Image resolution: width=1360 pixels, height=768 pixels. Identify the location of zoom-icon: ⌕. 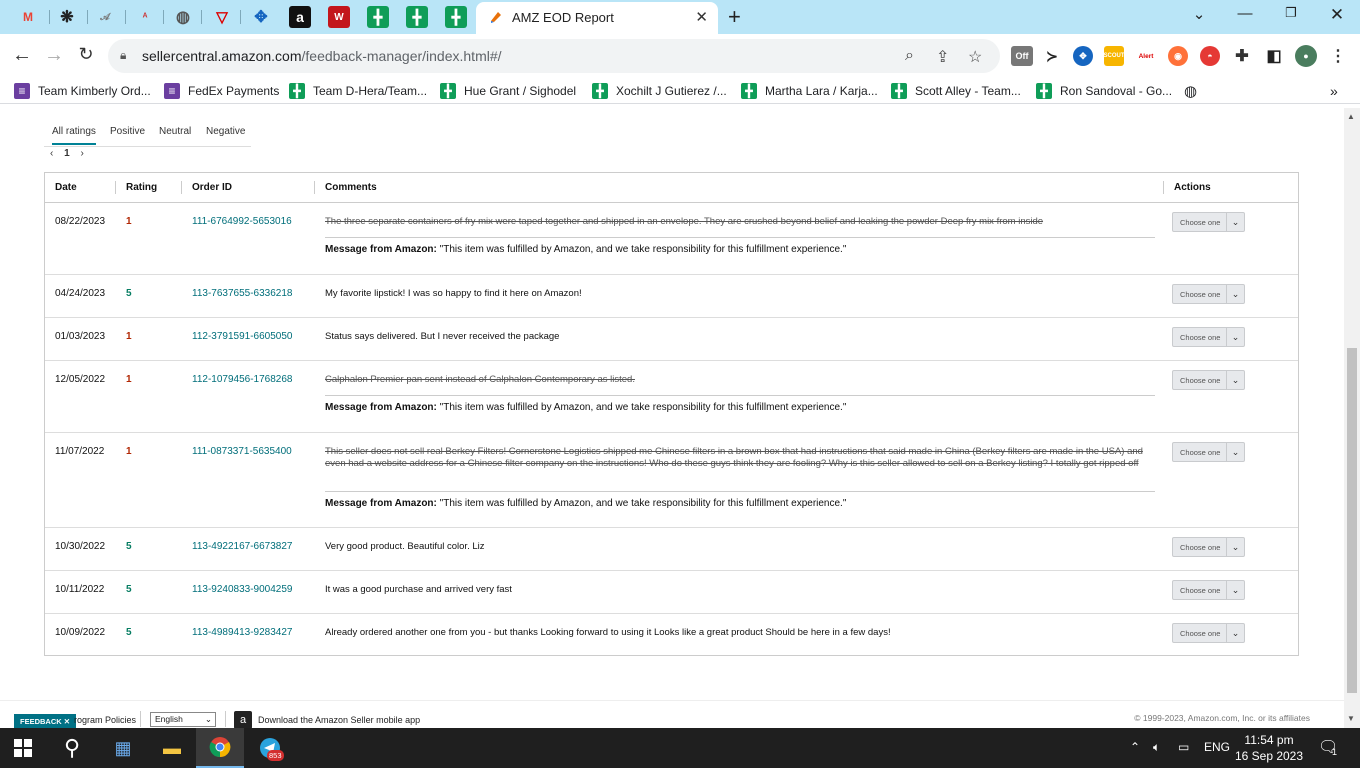
(909, 56).